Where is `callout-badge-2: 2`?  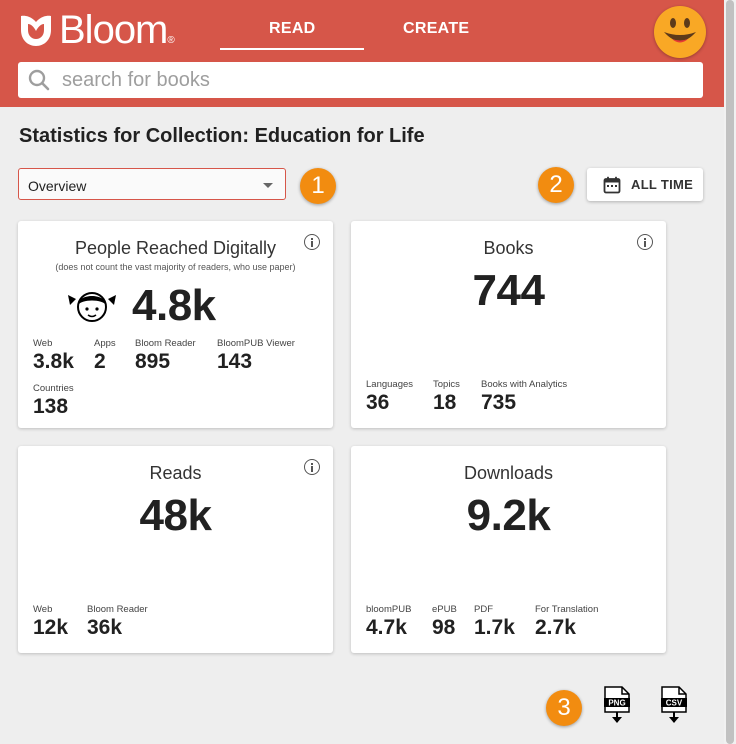
callout-badge-2: 2 is located at coordinates (556, 185).